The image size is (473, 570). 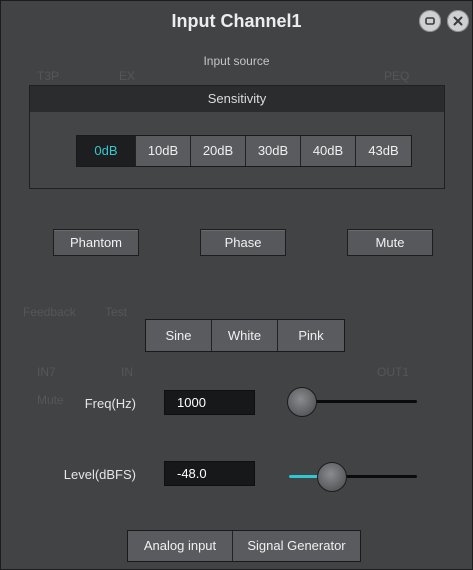 I want to click on ghost-text: PEQ, so click(x=397, y=76).